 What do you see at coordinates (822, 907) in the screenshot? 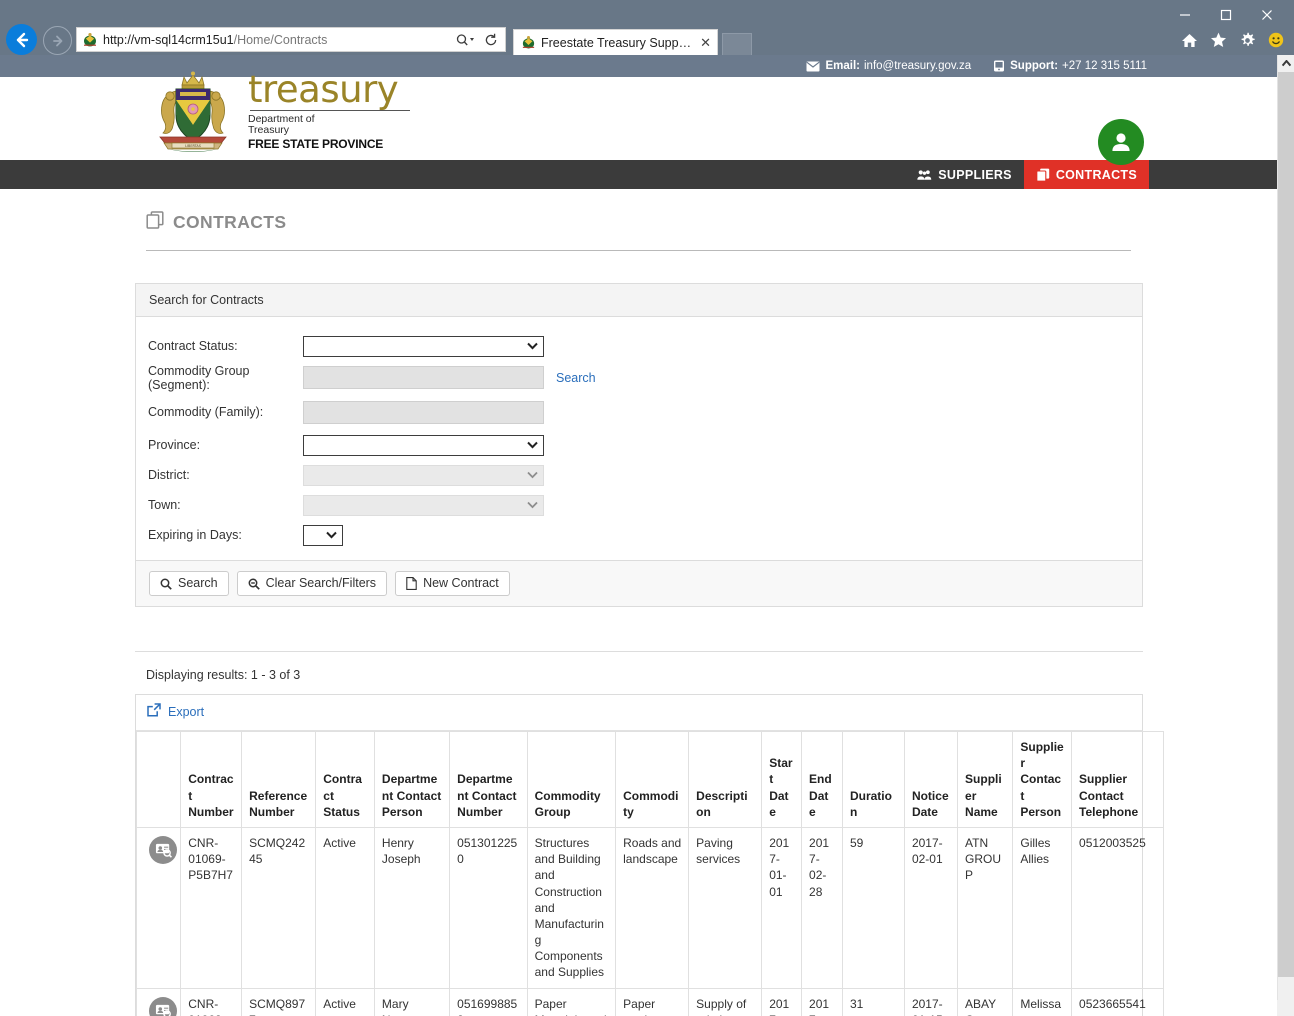
I see `cell-end-date: 2017-02-28` at bounding box center [822, 907].